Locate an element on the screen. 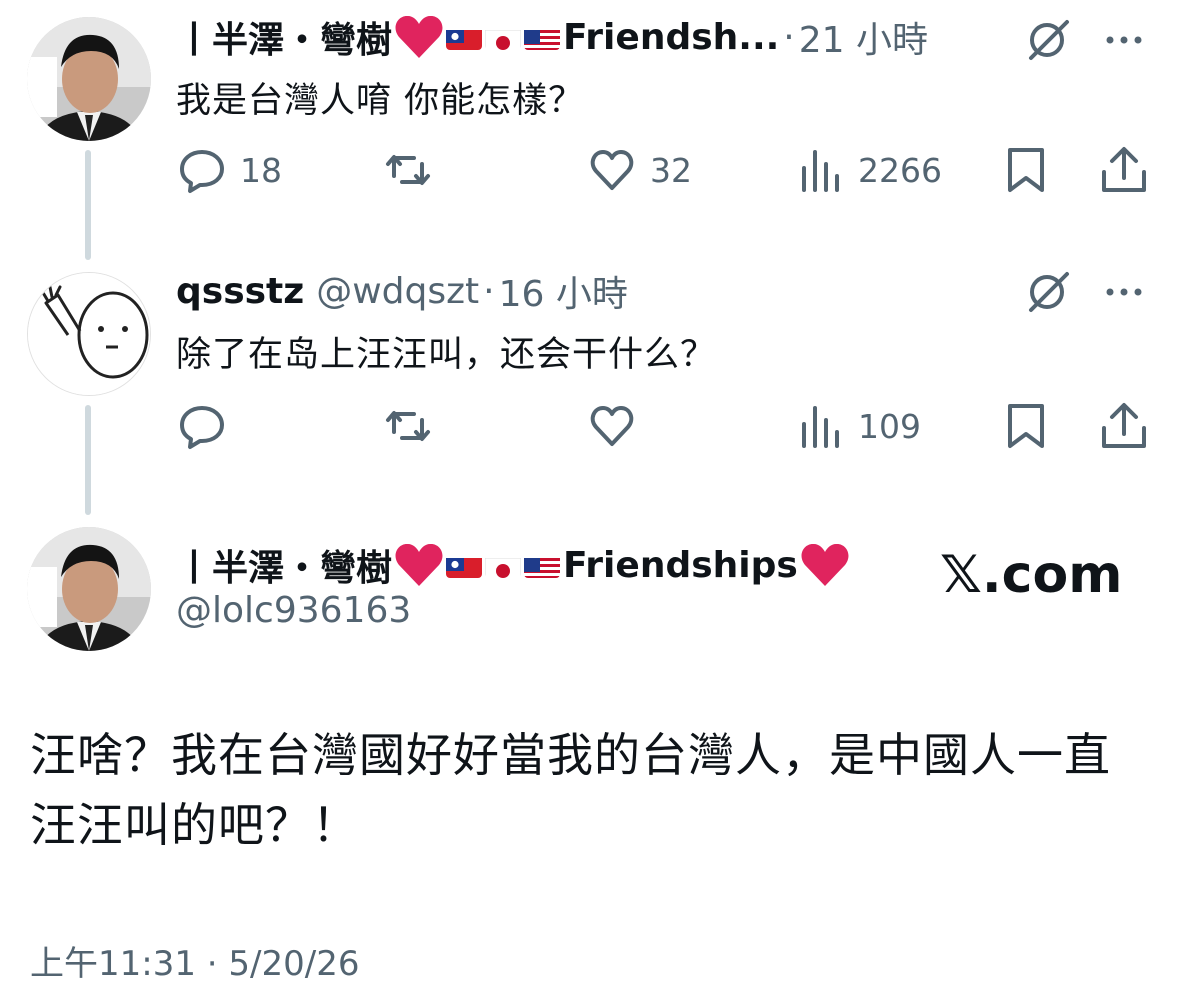  tweet-text: 我是台灣人唷 你能怎樣？ is located at coordinates (380, 101).